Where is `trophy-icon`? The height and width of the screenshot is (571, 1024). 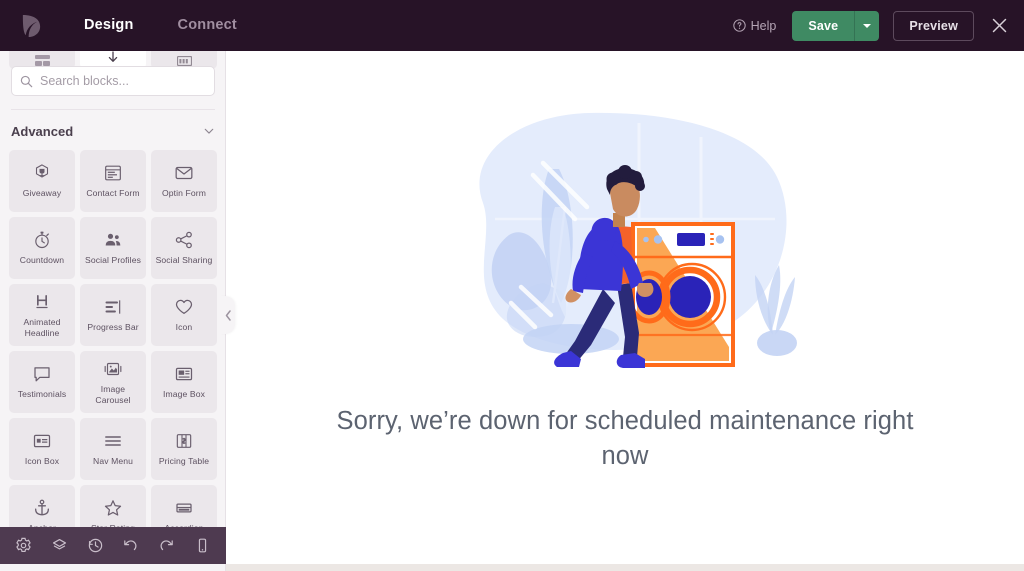
trophy-icon is located at coordinates (42, 171).